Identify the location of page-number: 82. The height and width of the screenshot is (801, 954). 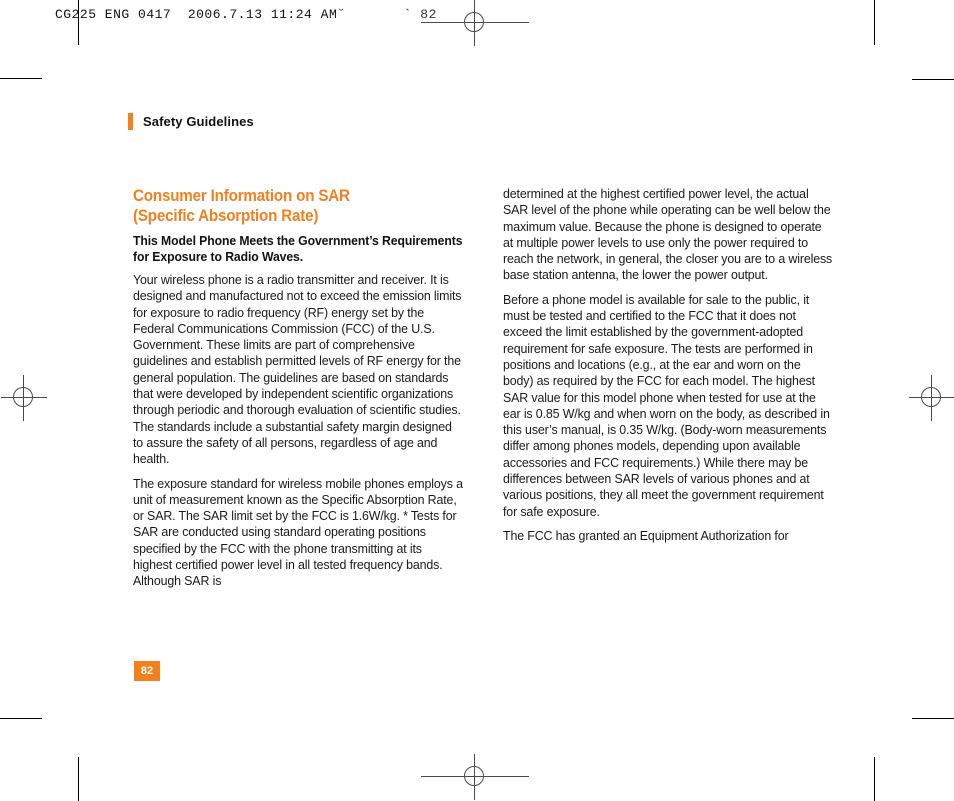
(147, 670).